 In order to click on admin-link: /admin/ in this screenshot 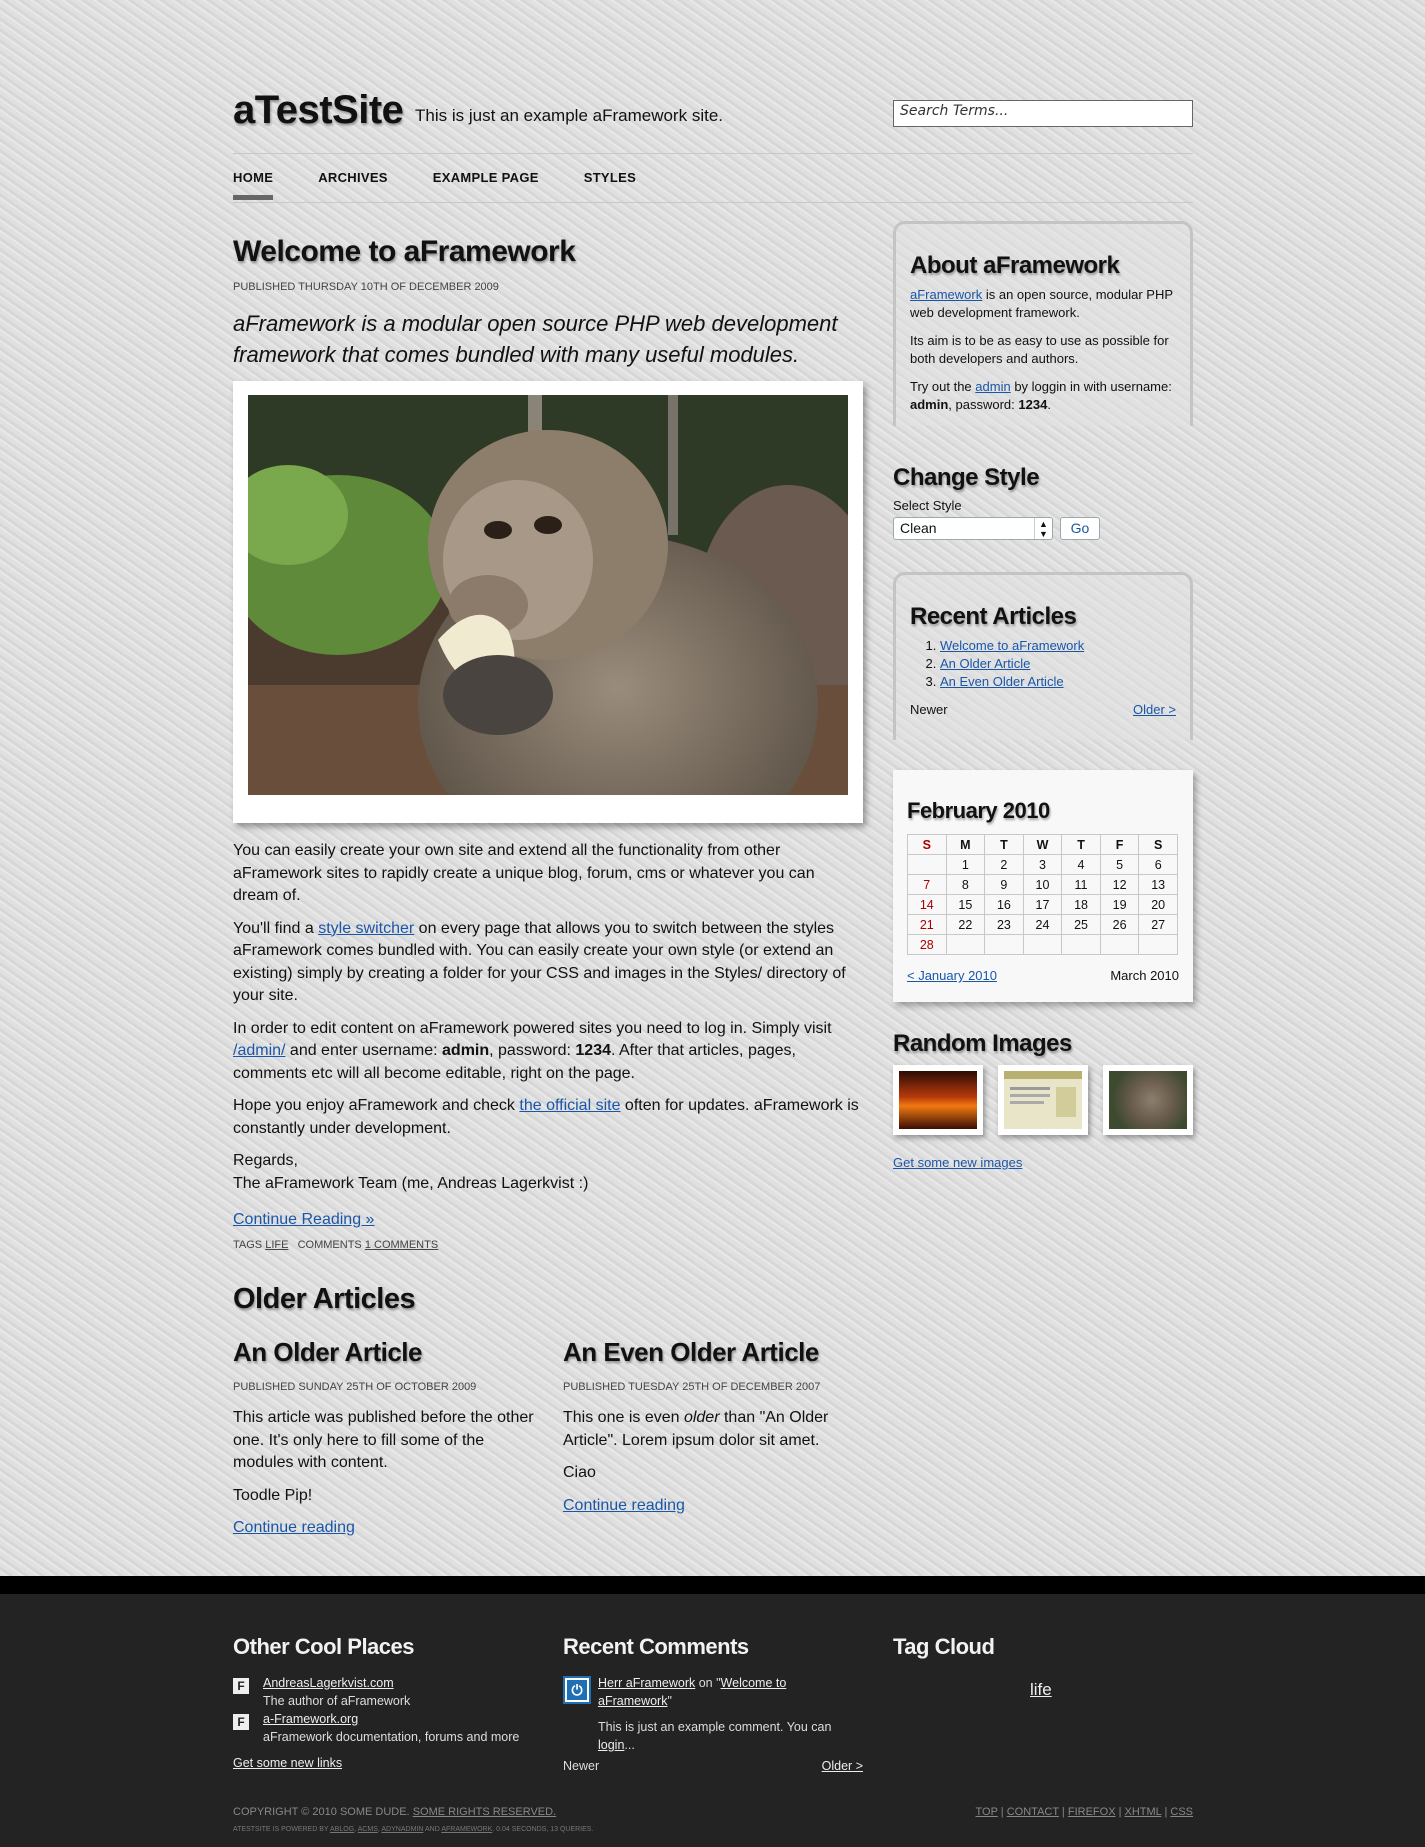, I will do `click(259, 1050)`.